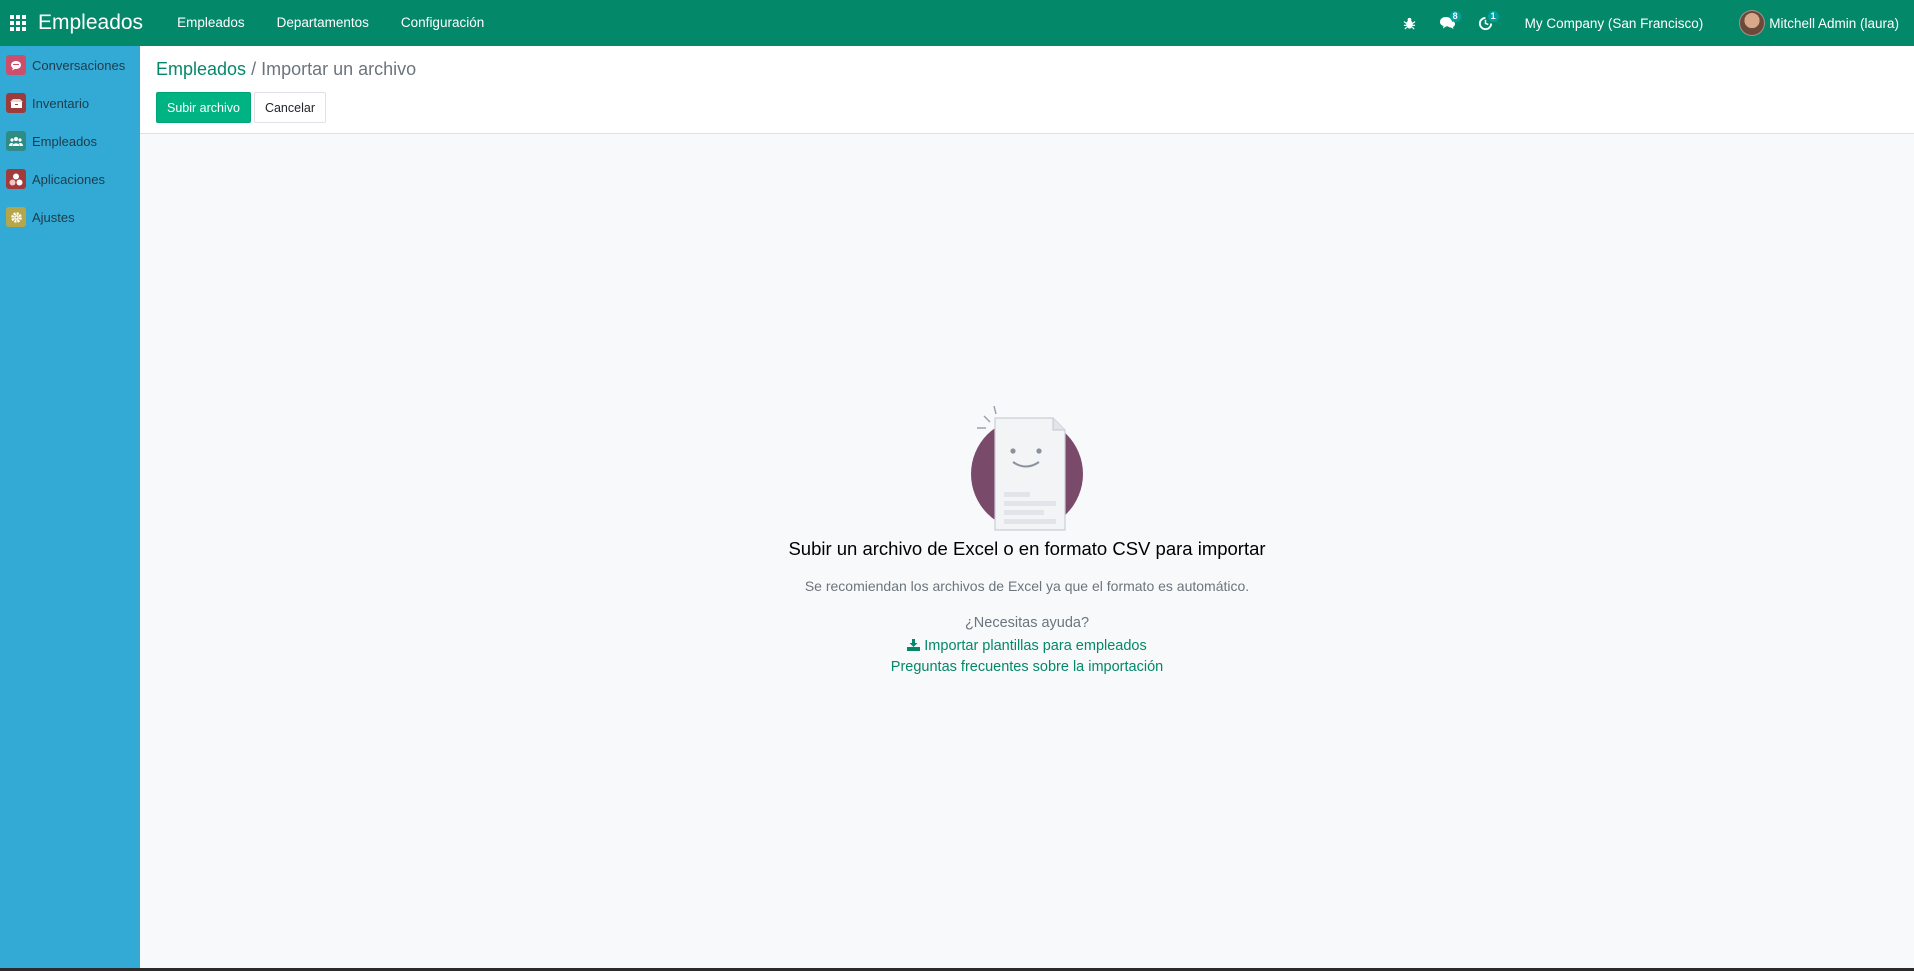 The height and width of the screenshot is (971, 1914). I want to click on sidebar-item-label: Inventario, so click(61, 103).